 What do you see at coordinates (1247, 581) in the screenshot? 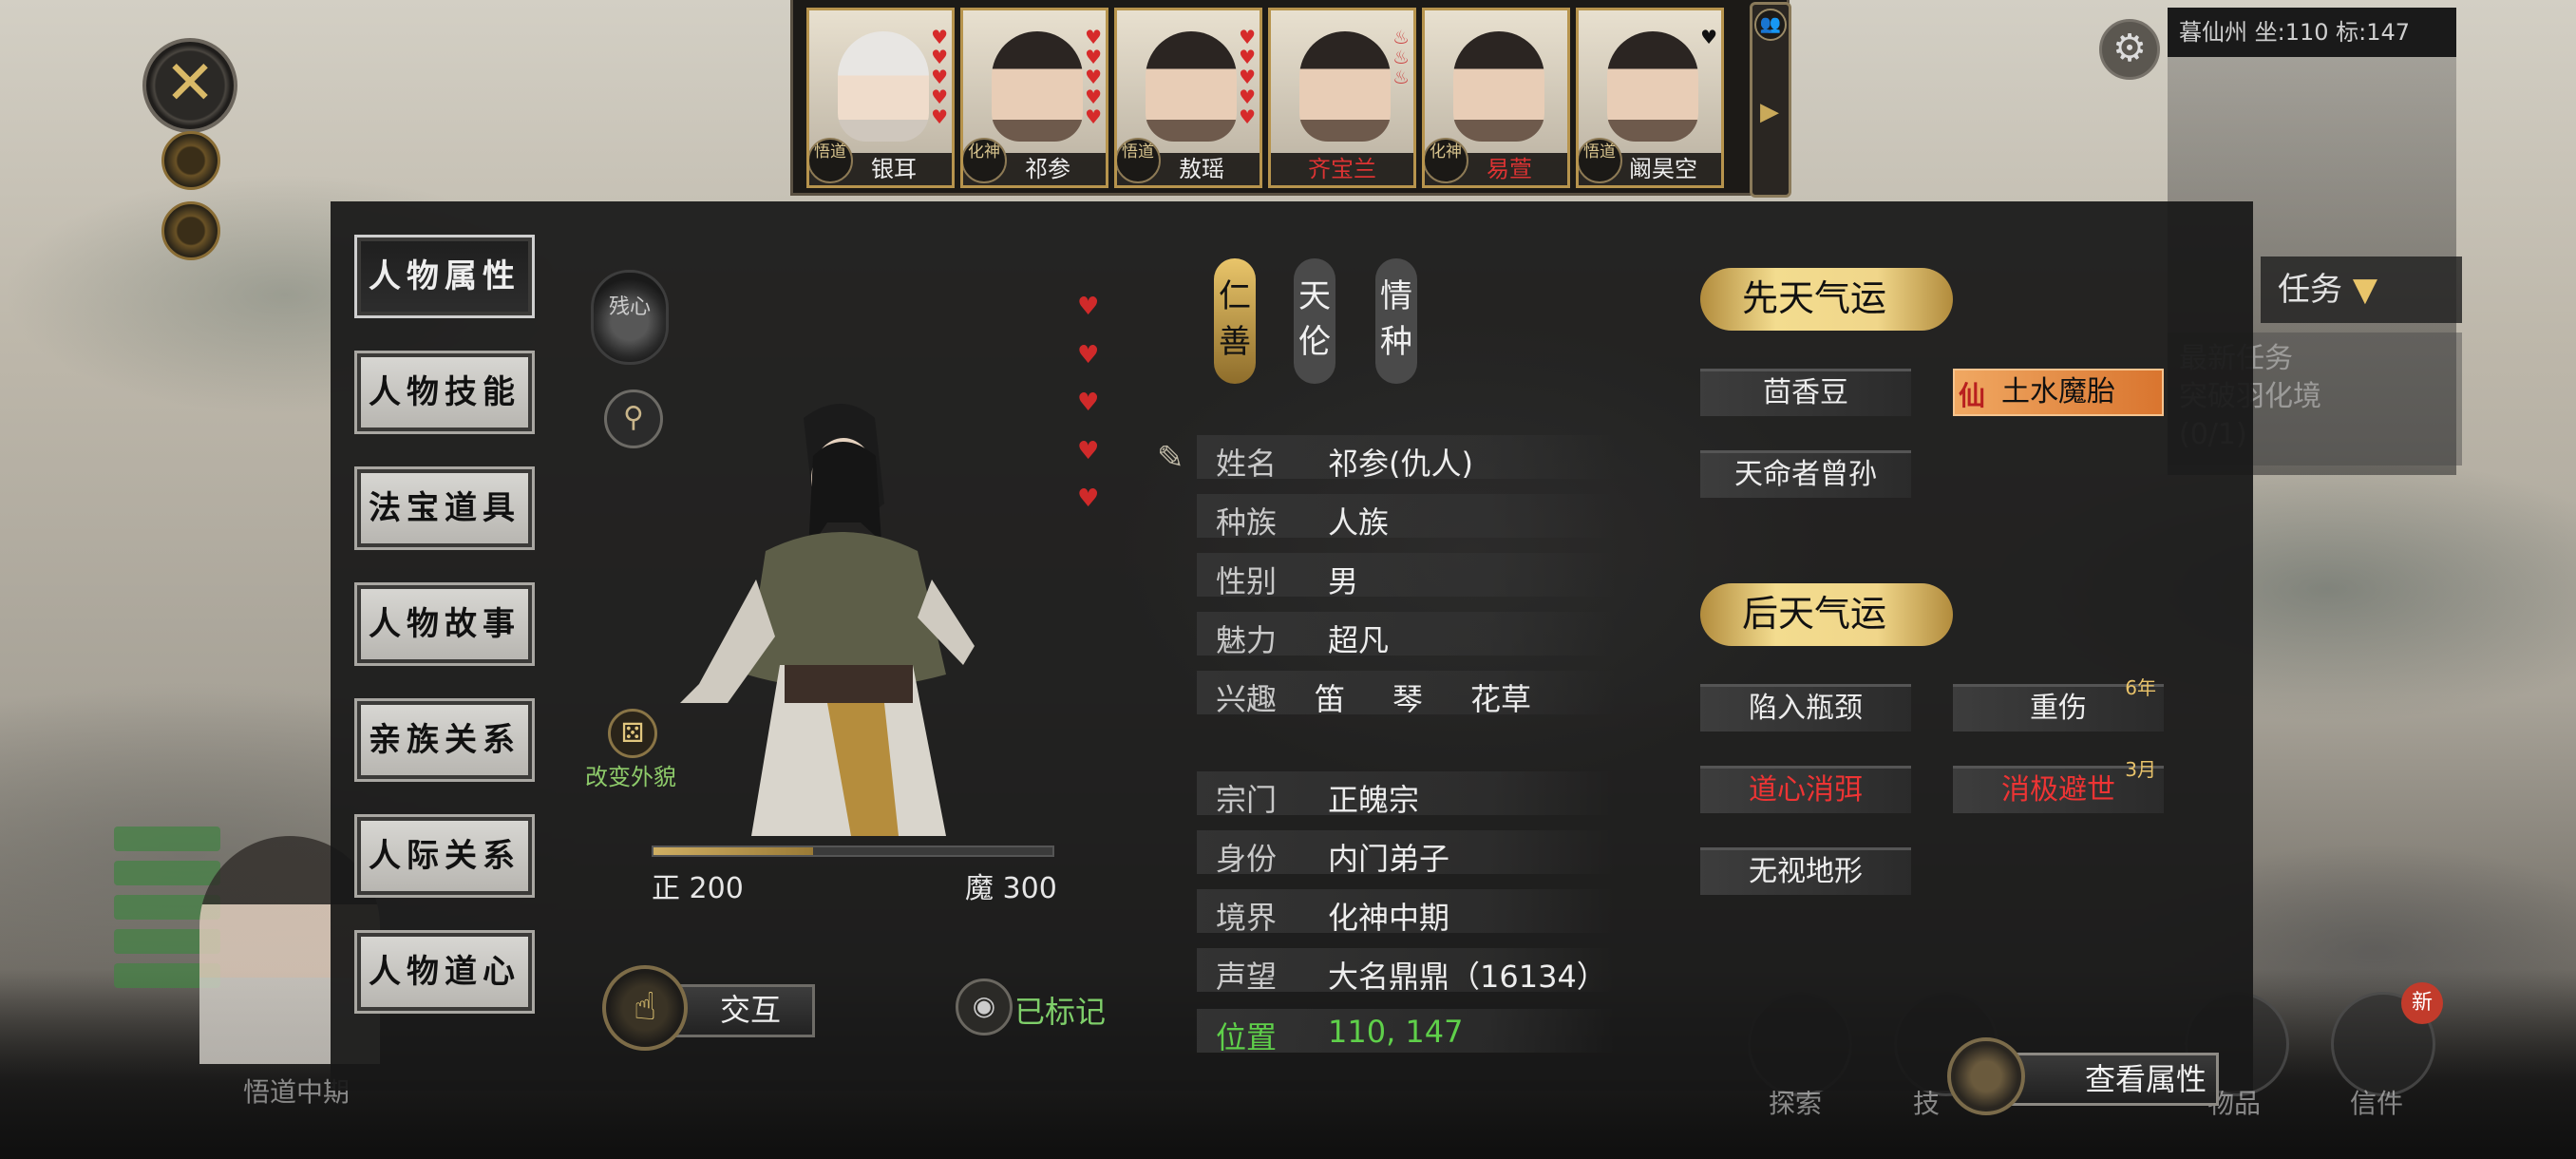
I see `attr-key: 性别` at bounding box center [1247, 581].